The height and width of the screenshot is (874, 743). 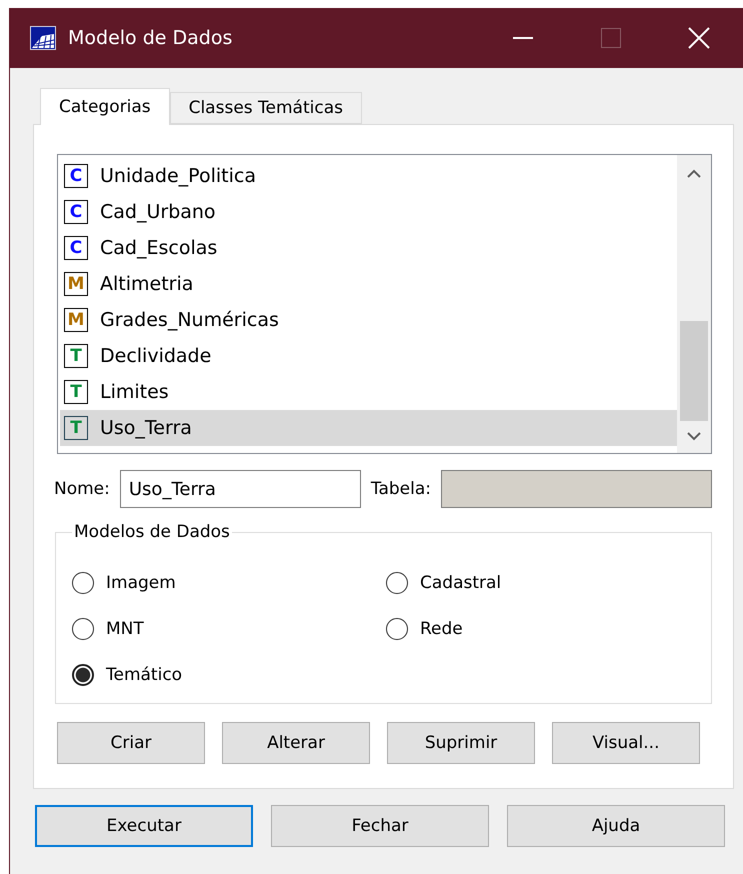 What do you see at coordinates (178, 176) in the screenshot?
I see `category-name: Unidade_Politica` at bounding box center [178, 176].